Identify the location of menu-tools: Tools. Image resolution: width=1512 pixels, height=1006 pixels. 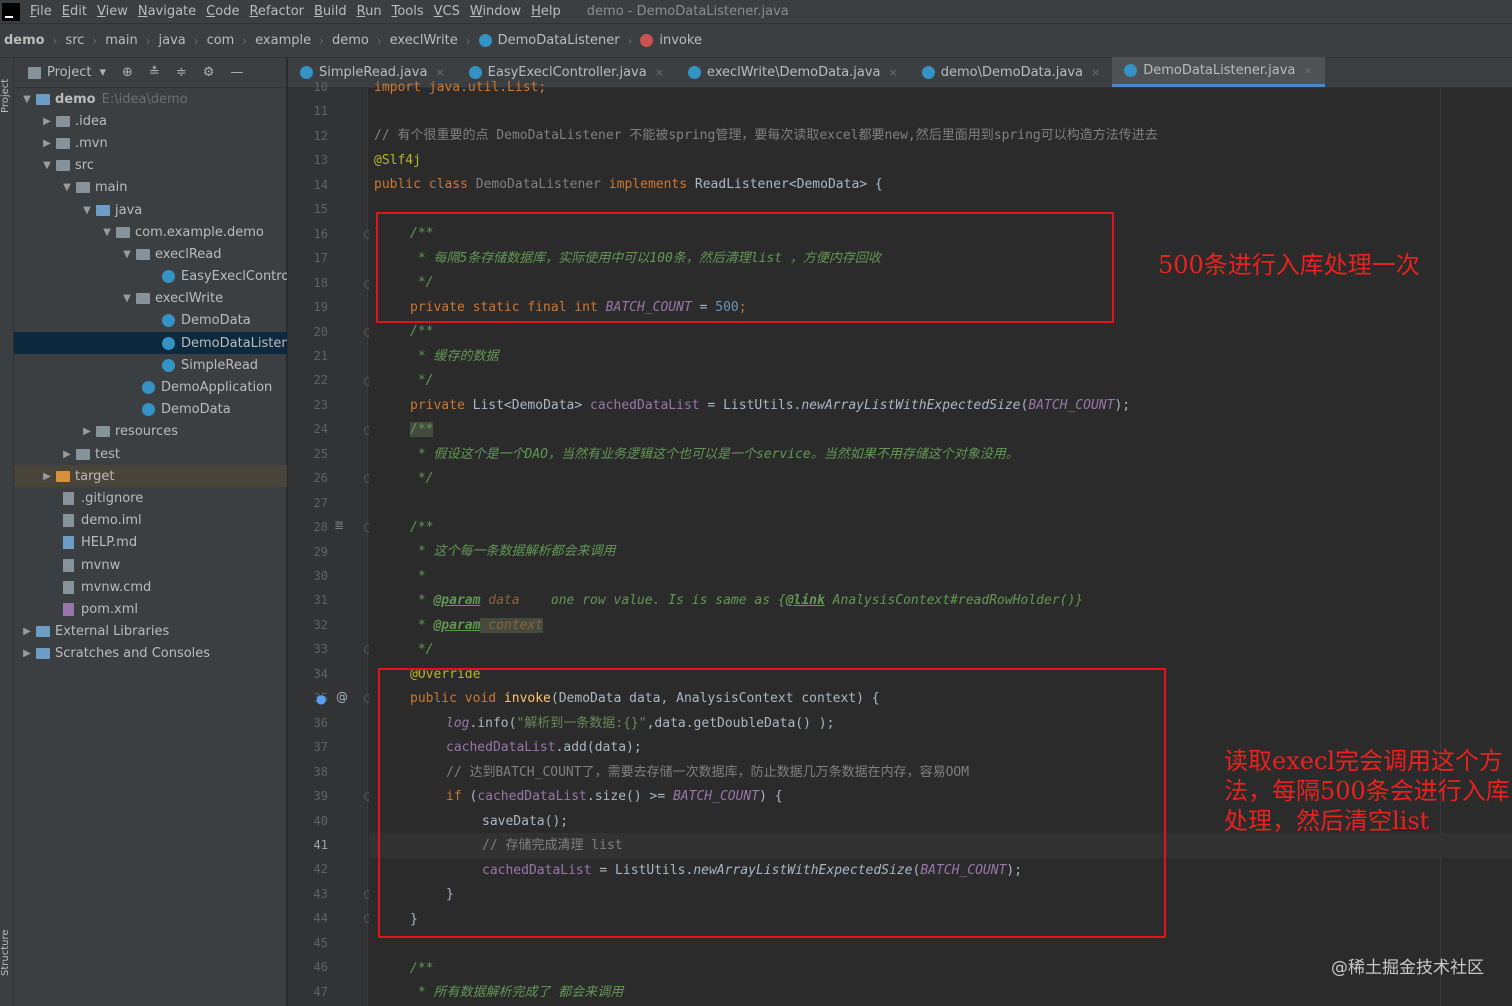
(411, 11).